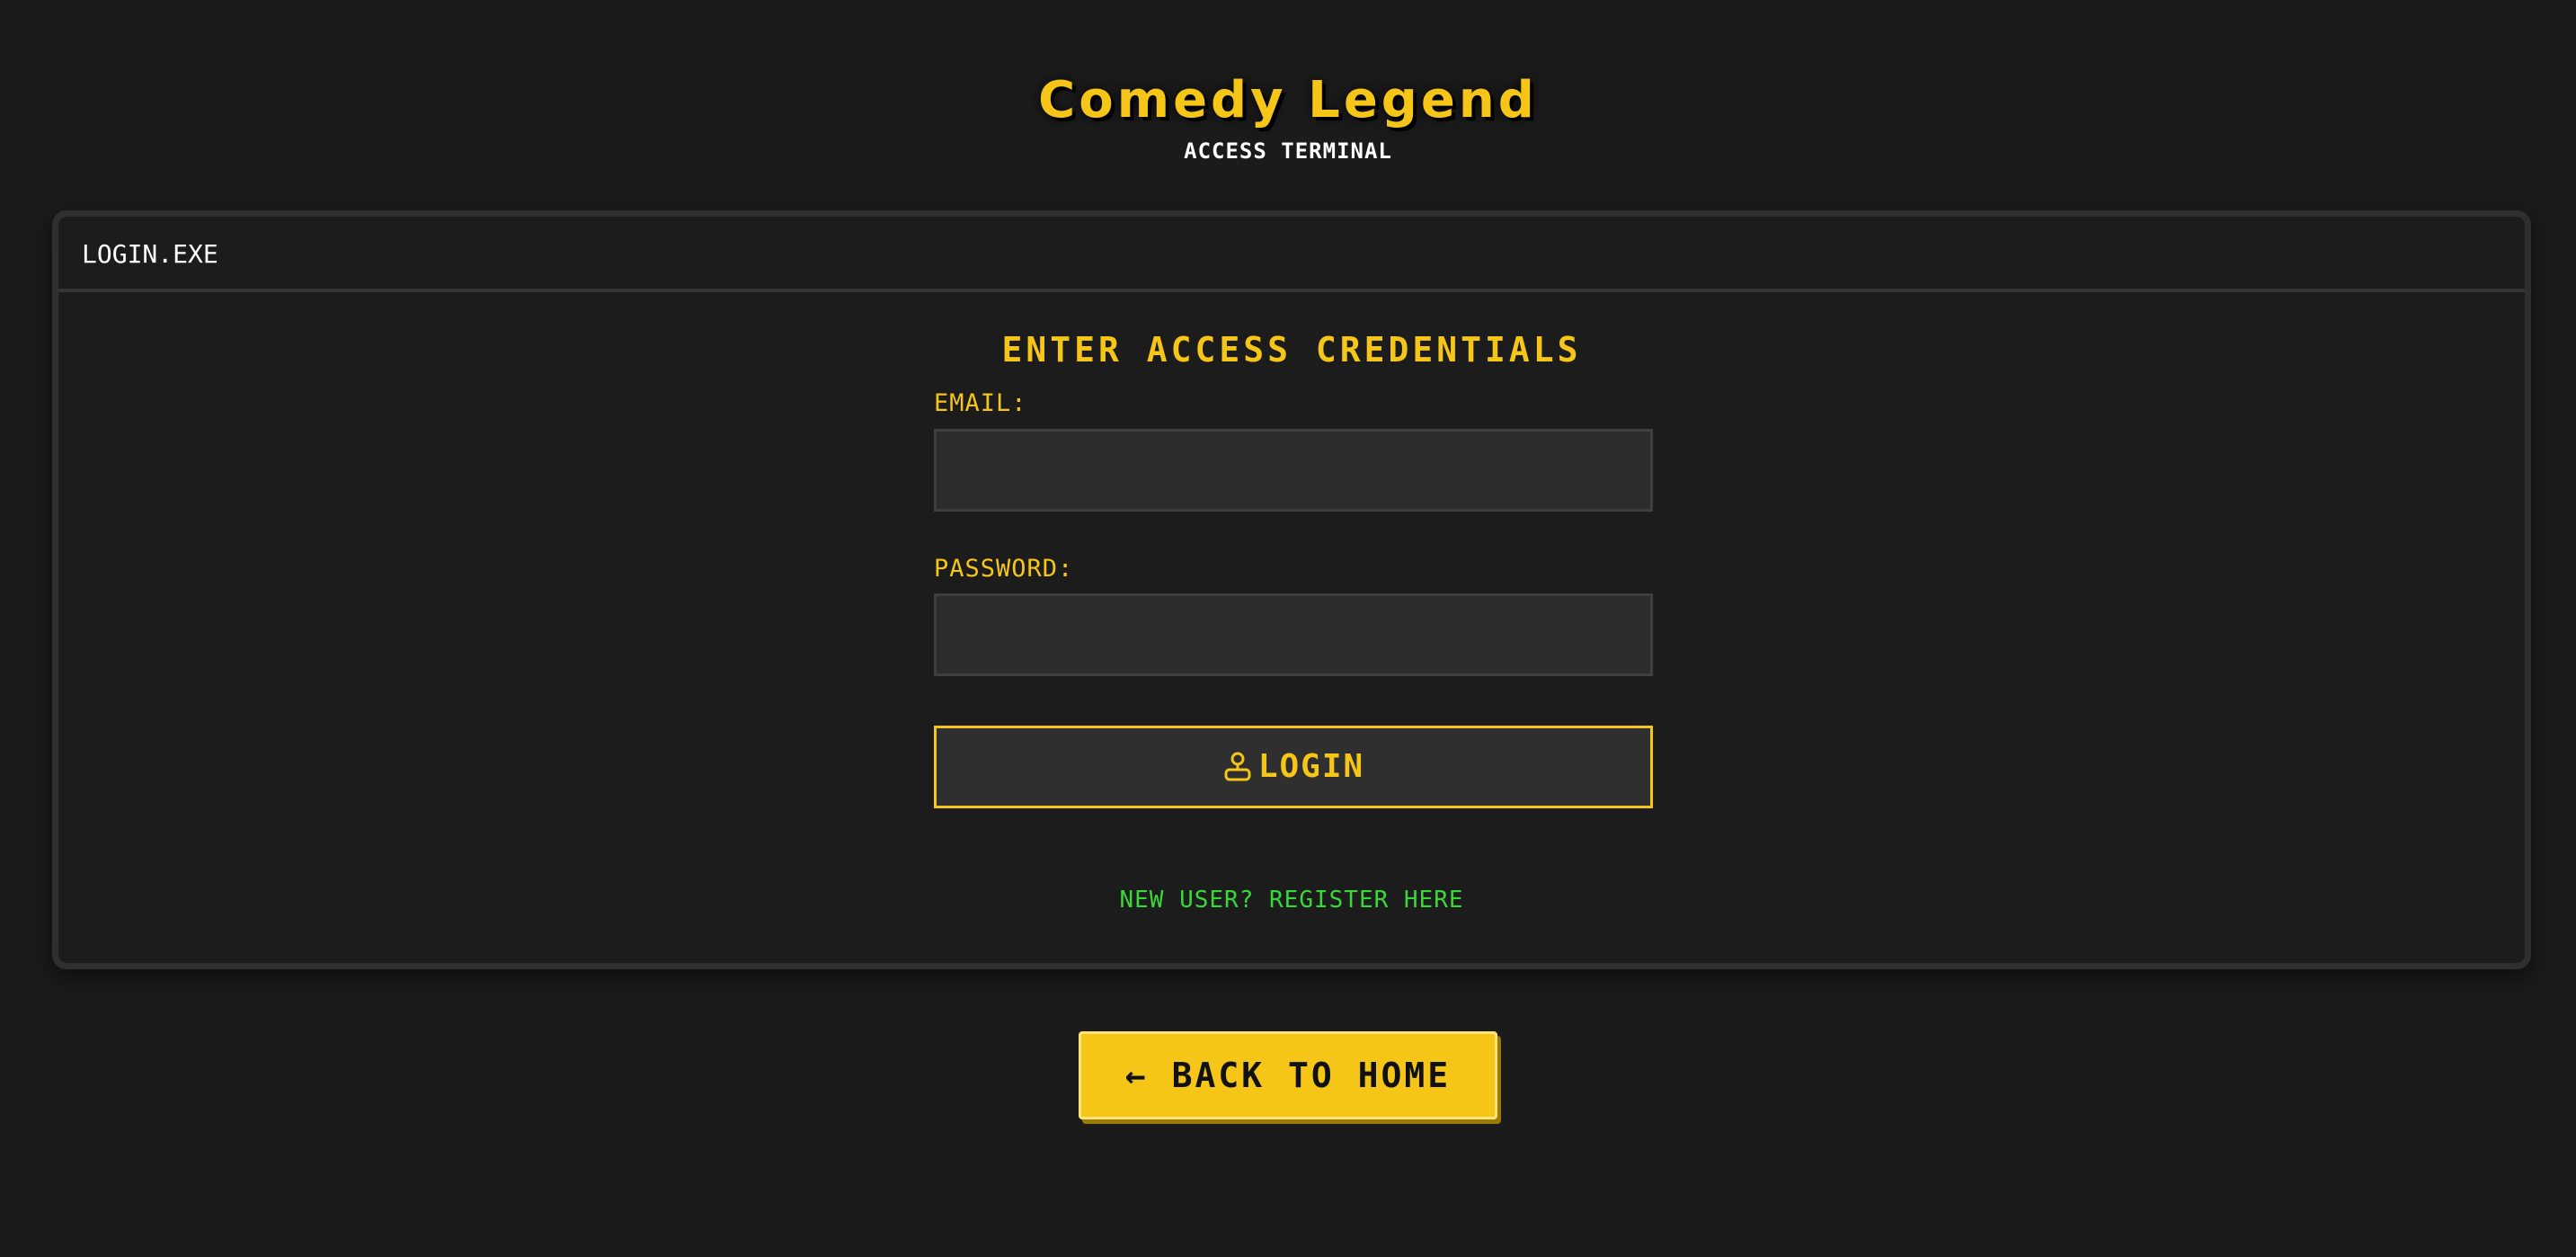 Image resolution: width=2576 pixels, height=1257 pixels. What do you see at coordinates (150, 254) in the screenshot?
I see `window-title: LOGIN.EXE` at bounding box center [150, 254].